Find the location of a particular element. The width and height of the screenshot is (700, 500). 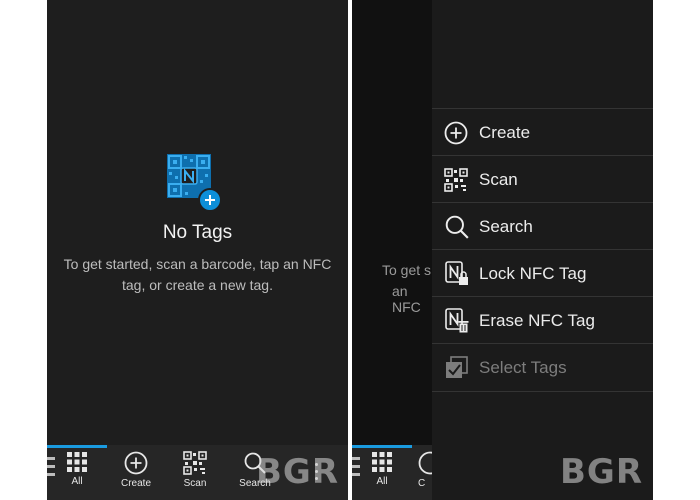

create-action: Create is located at coordinates (136, 470).